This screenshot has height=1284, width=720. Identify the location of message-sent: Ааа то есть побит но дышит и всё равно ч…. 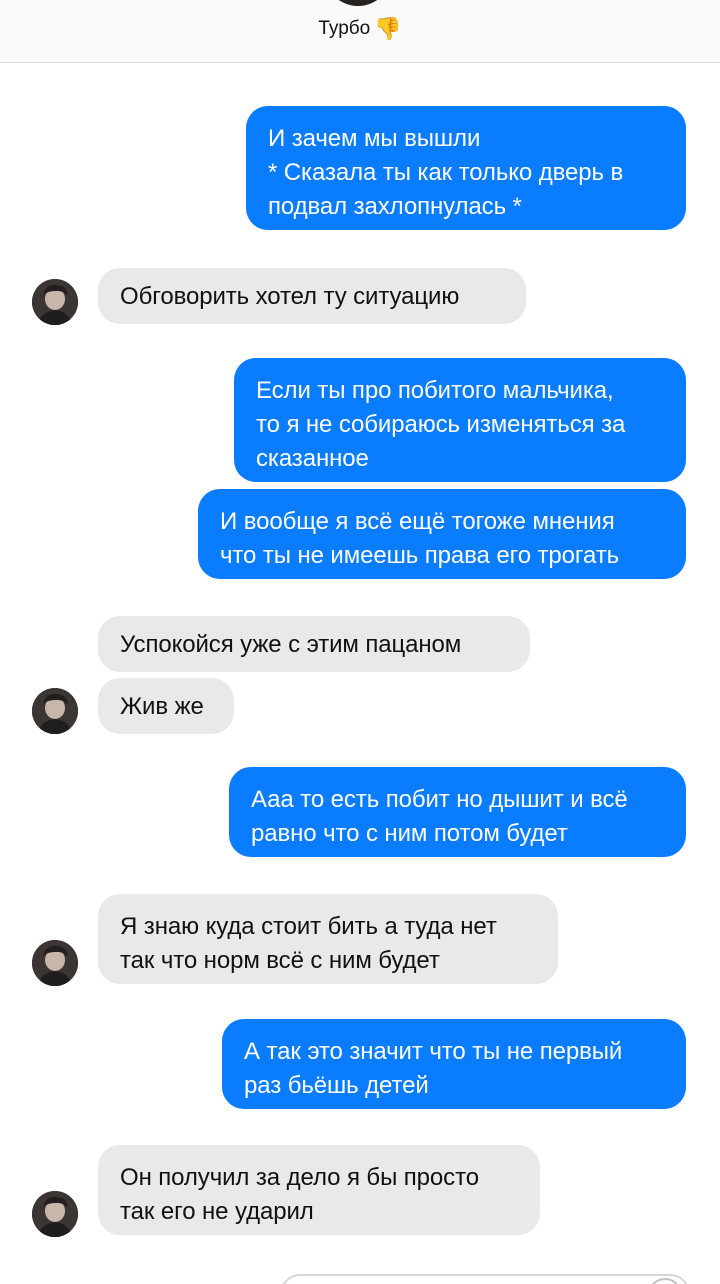
(457, 812).